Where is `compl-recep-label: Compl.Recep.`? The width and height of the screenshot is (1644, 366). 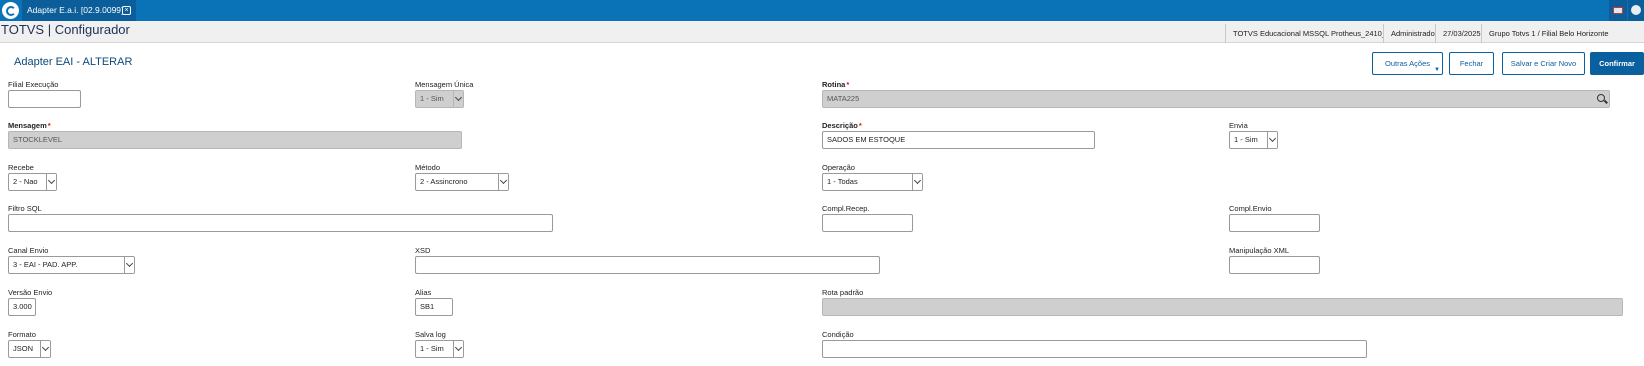 compl-recep-label: Compl.Recep. is located at coordinates (846, 208).